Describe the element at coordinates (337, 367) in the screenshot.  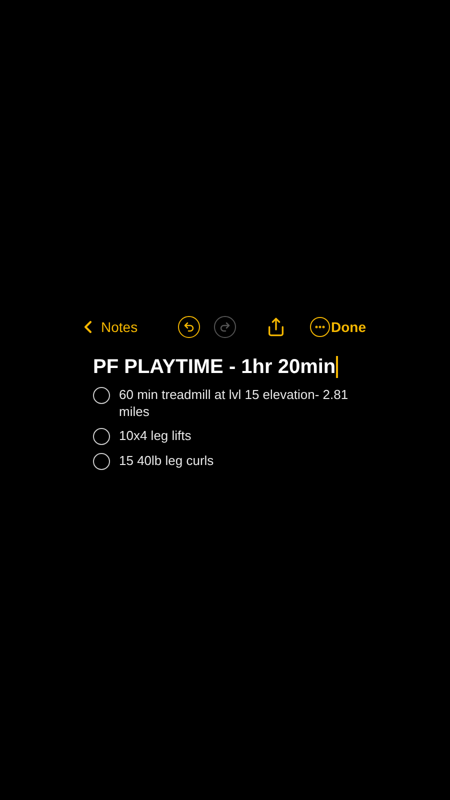
I see `text-cursor` at that location.